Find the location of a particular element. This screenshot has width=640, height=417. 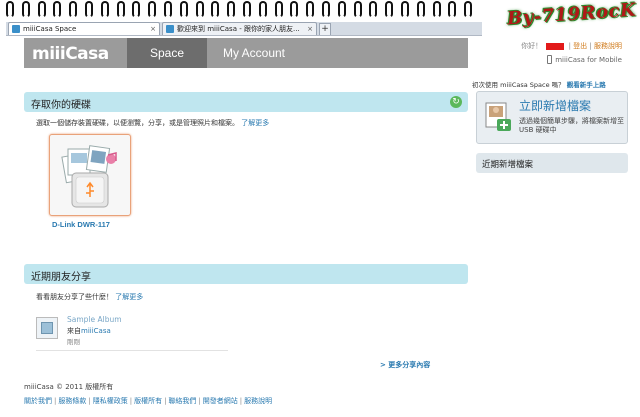

refresh-icon: ↻ is located at coordinates (456, 102).